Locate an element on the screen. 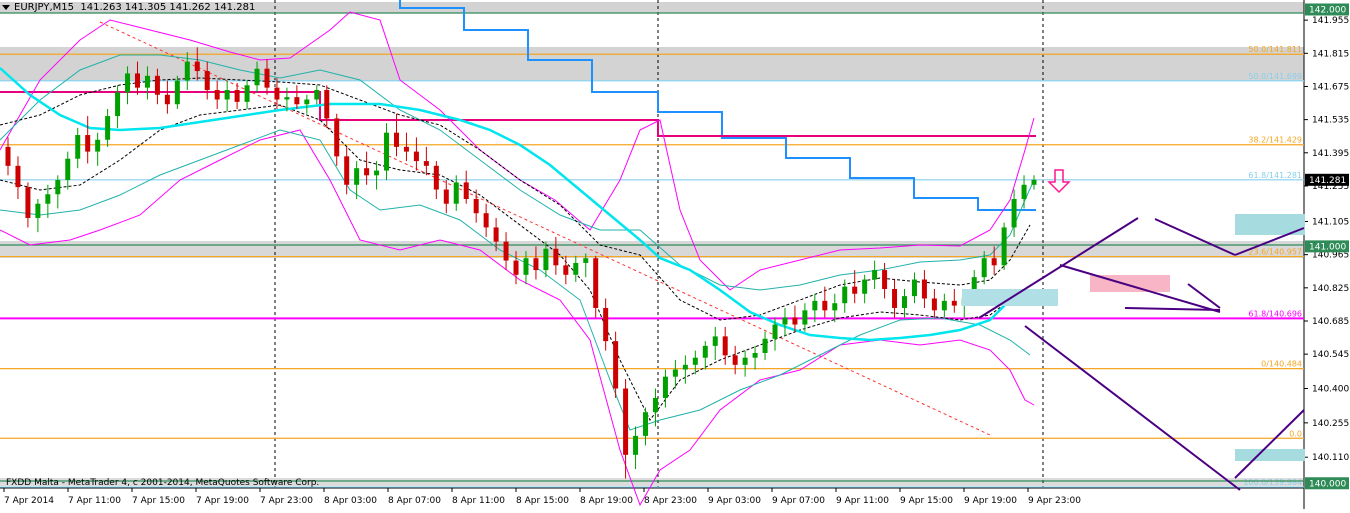  level-label: 50.0/141.811 is located at coordinates (1275, 49).